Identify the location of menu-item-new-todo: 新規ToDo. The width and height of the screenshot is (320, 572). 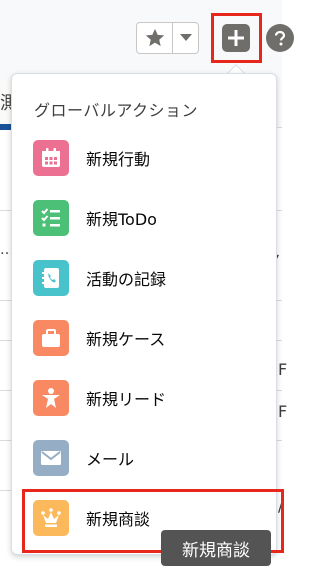
(144, 218).